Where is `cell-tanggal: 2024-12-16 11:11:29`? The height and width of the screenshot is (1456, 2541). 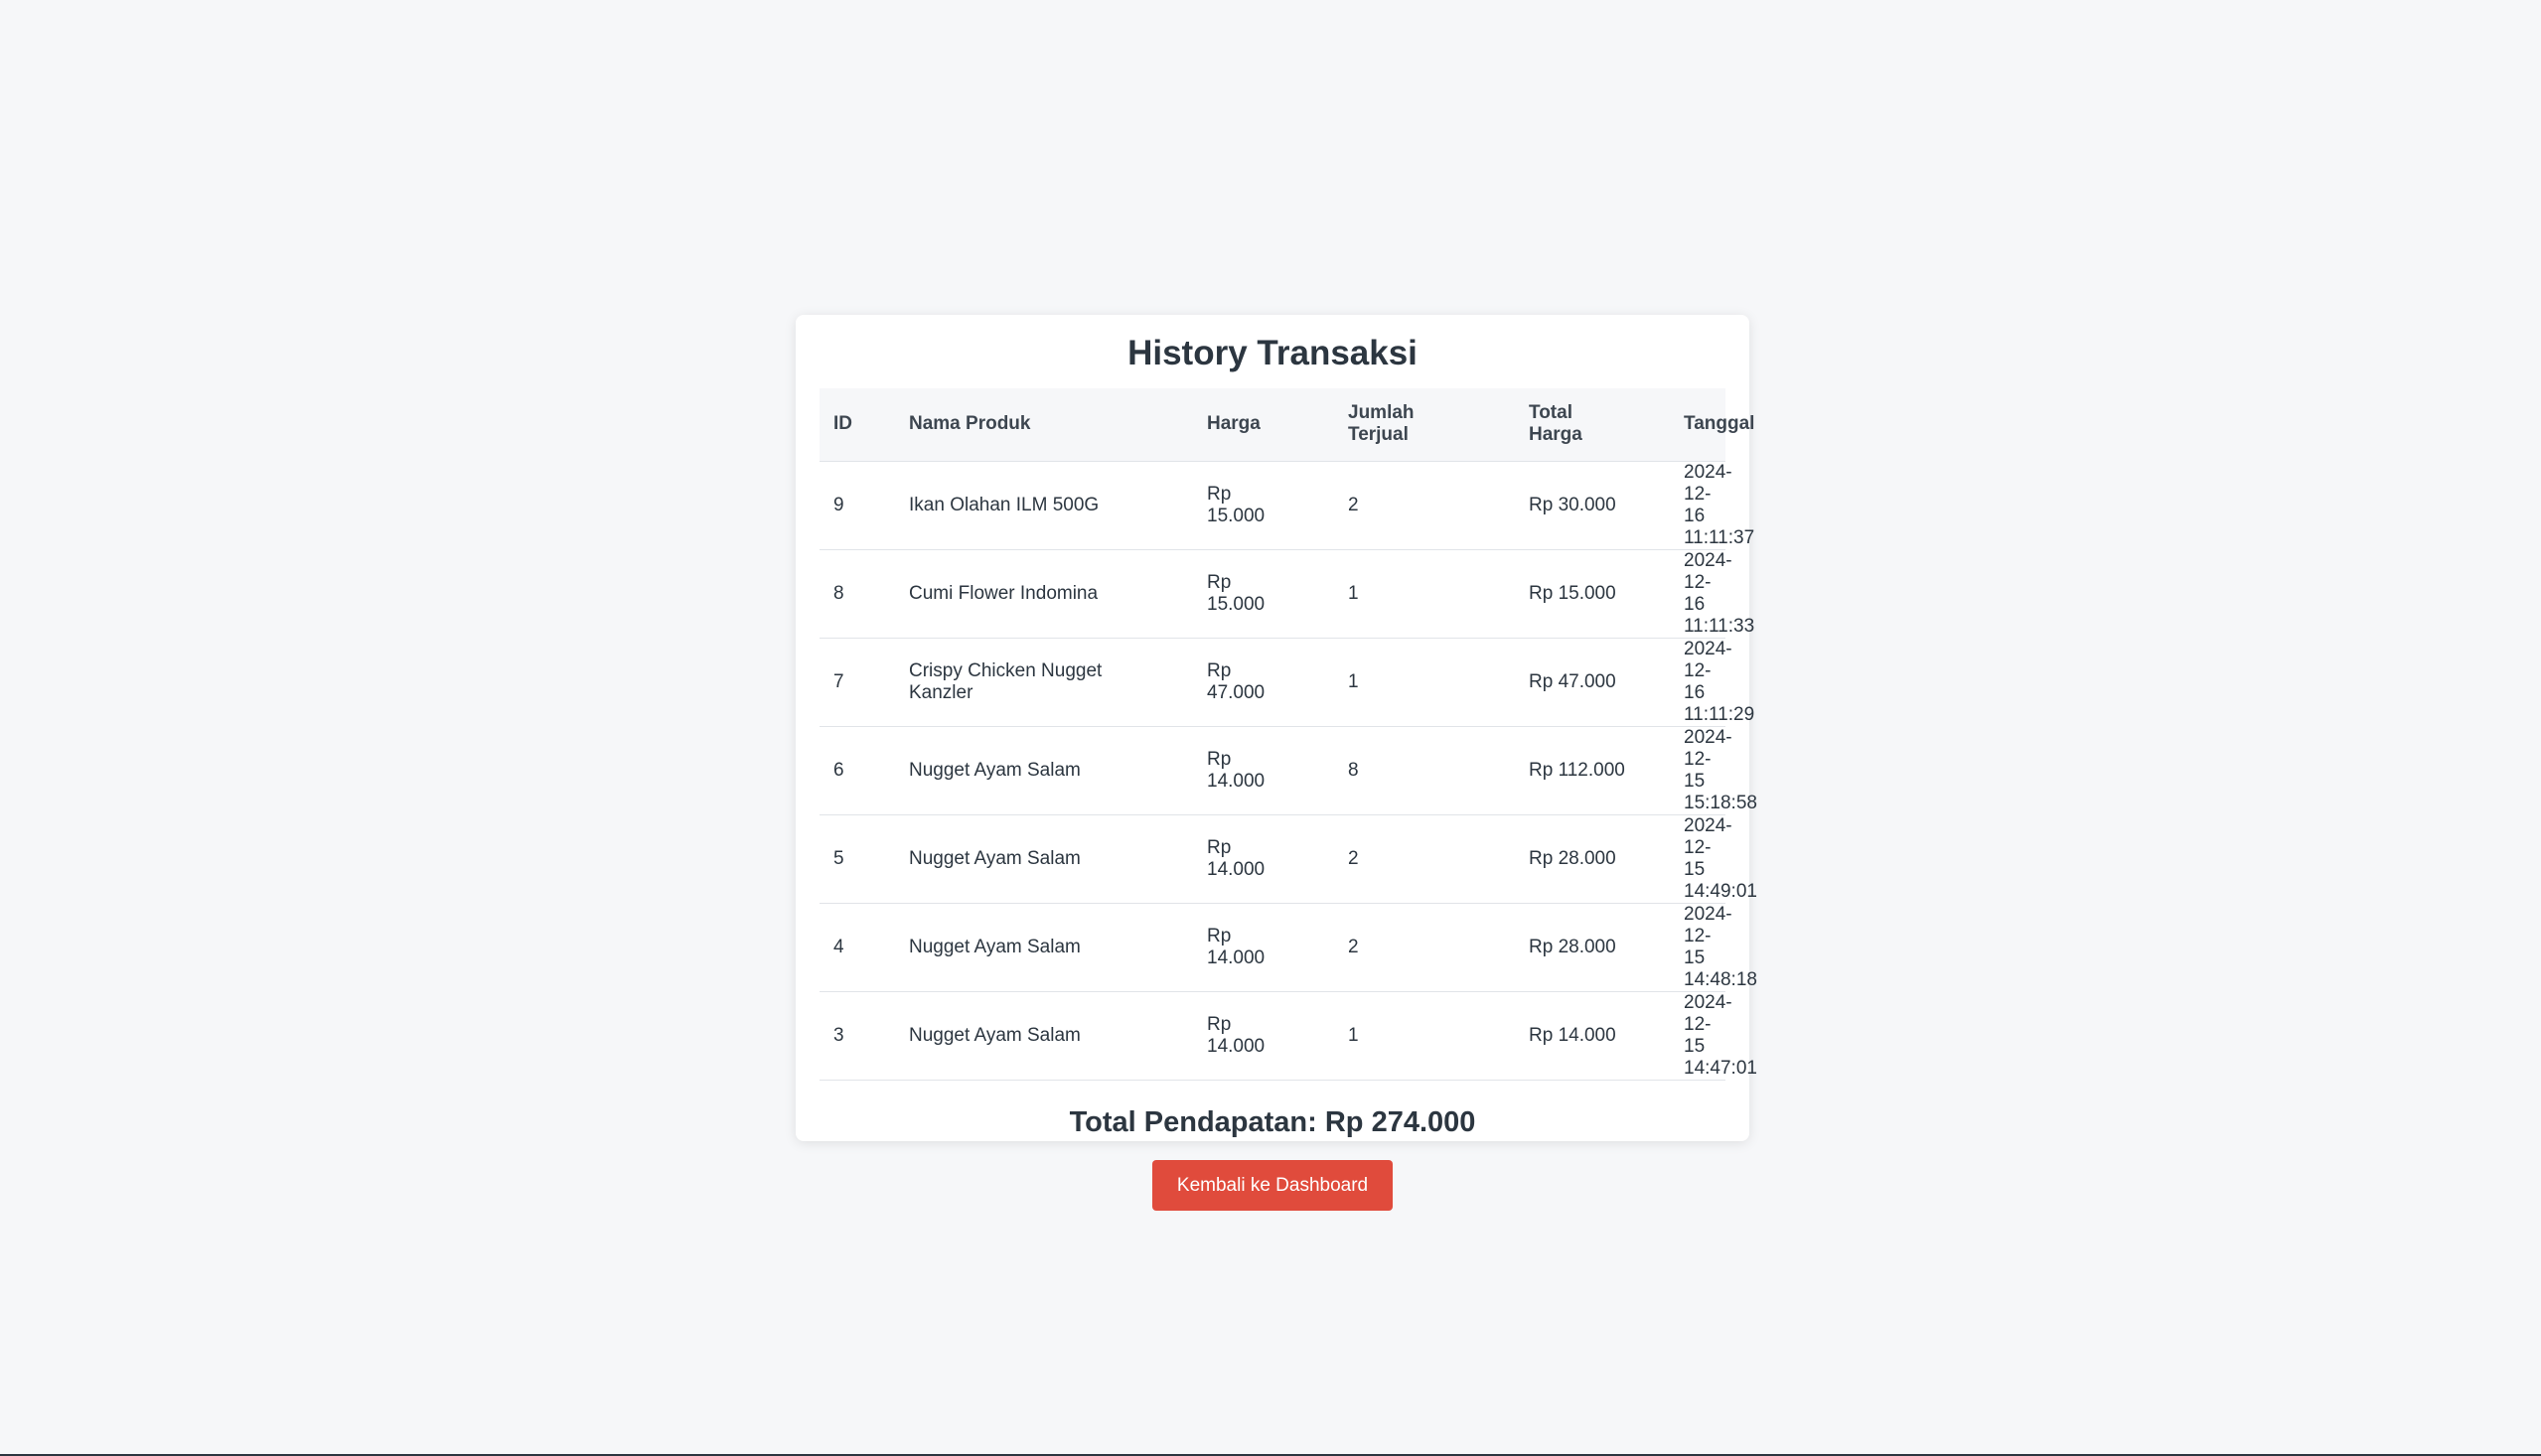 cell-tanggal: 2024-12-16 11:11:29 is located at coordinates (1712, 682).